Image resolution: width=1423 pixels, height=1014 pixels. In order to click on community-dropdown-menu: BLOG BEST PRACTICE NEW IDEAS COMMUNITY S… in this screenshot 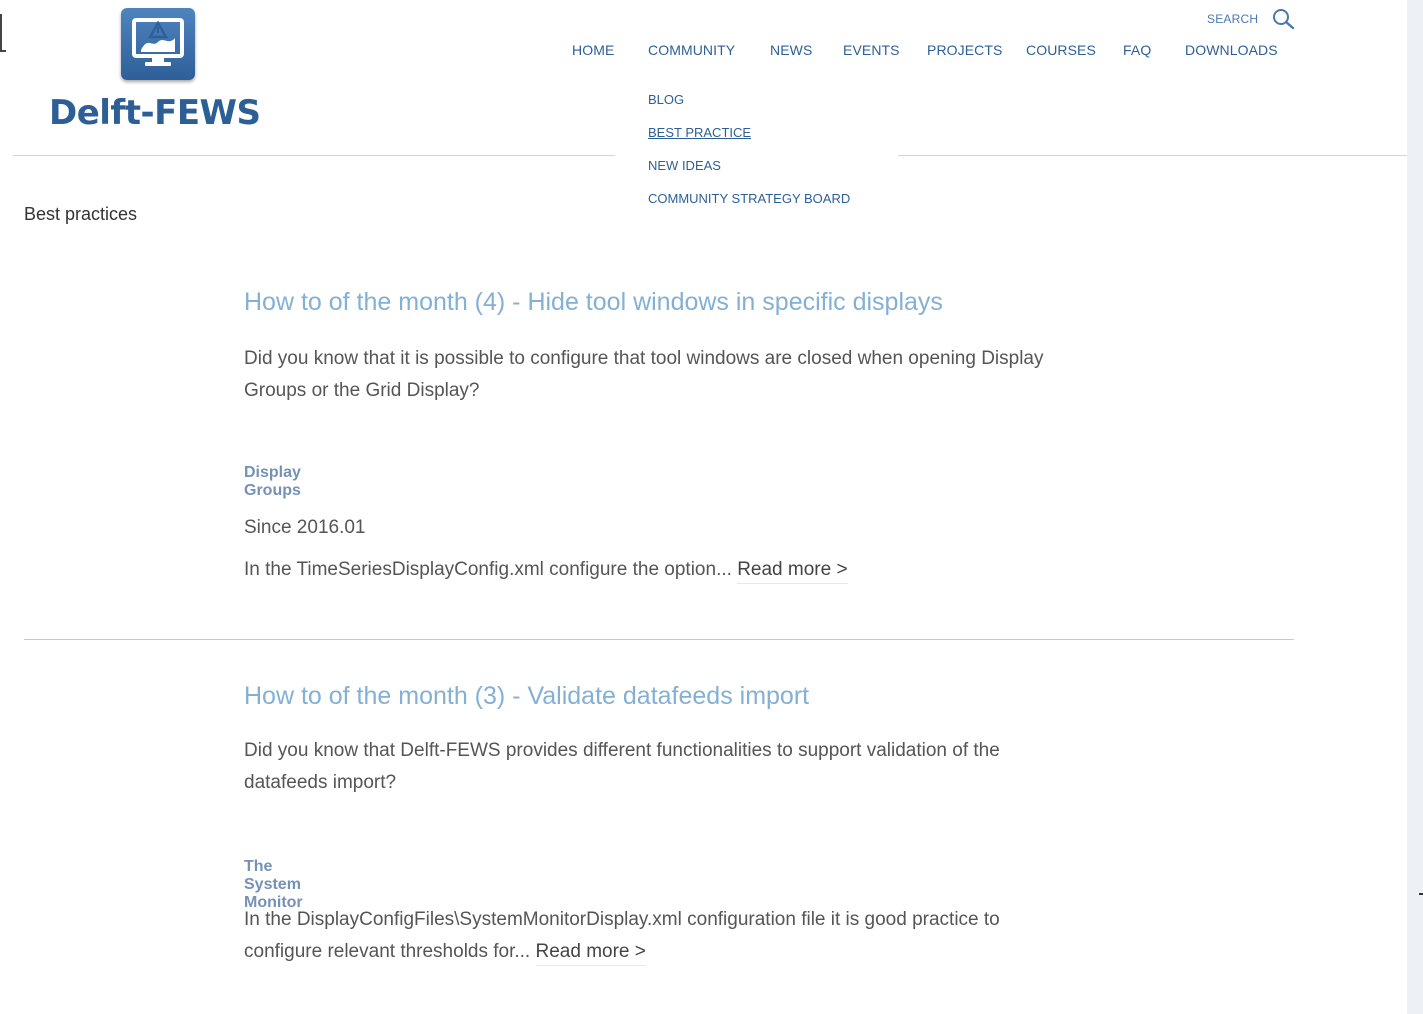, I will do `click(756, 150)`.